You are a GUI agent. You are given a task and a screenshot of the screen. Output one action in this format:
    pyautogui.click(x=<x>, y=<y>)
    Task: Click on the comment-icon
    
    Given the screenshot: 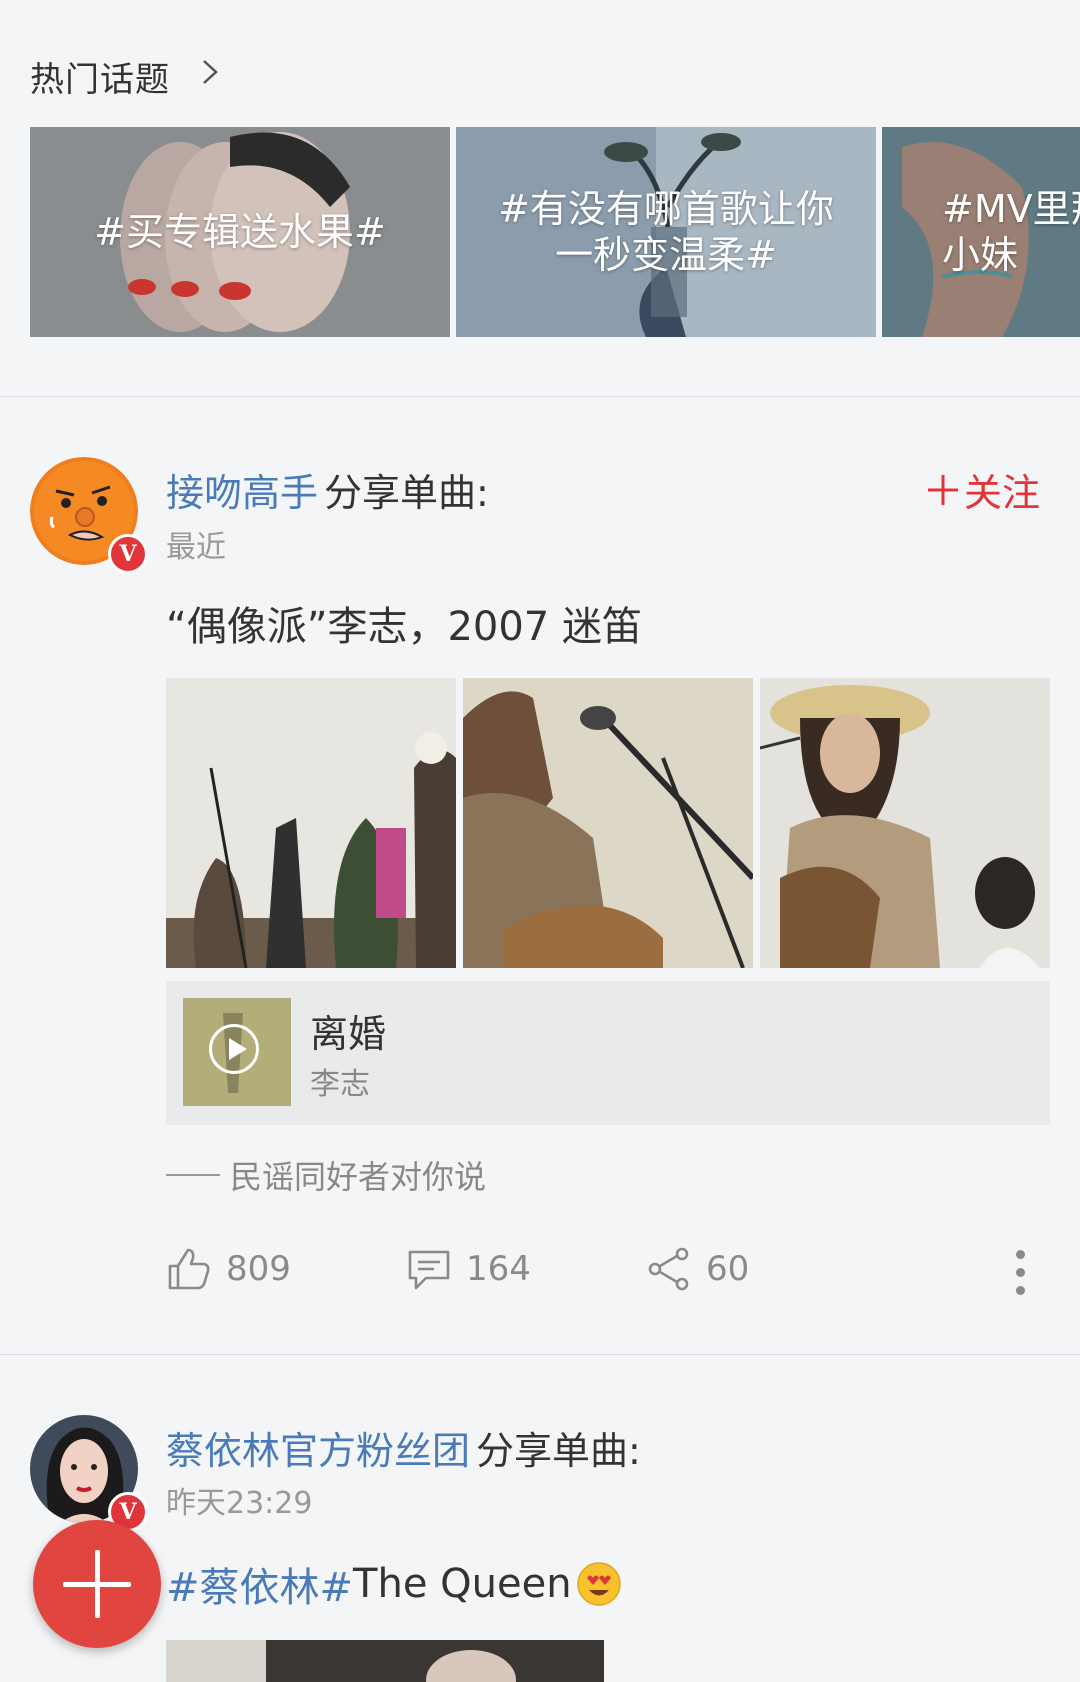 What is the action you would take?
    pyautogui.click(x=429, y=1270)
    